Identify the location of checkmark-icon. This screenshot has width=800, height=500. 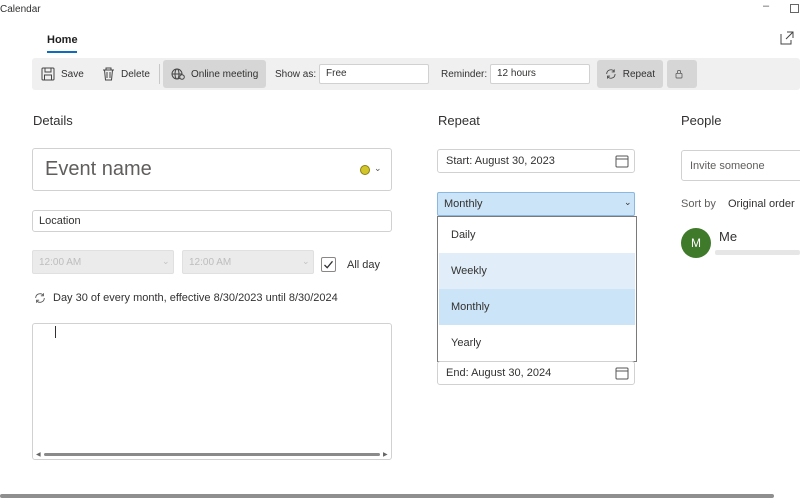
(329, 264).